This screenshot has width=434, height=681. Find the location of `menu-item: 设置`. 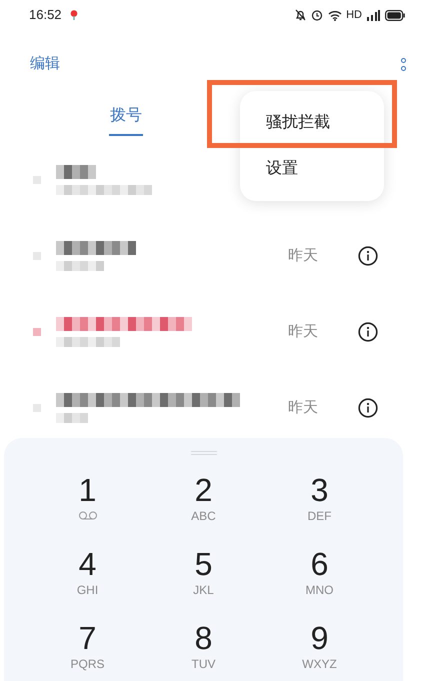

menu-item: 设置 is located at coordinates (312, 169).